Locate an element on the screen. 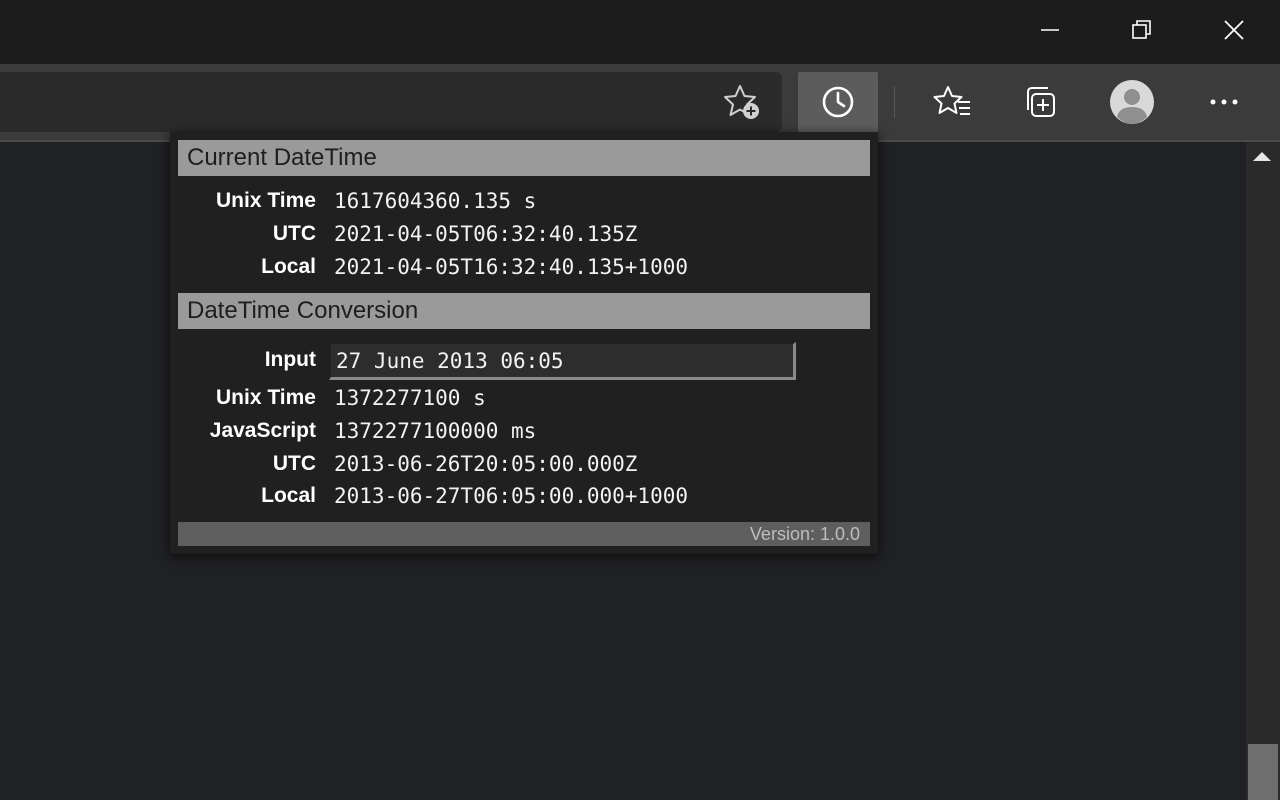 This screenshot has height=800, width=1280. current-local-label: Local is located at coordinates (288, 266).